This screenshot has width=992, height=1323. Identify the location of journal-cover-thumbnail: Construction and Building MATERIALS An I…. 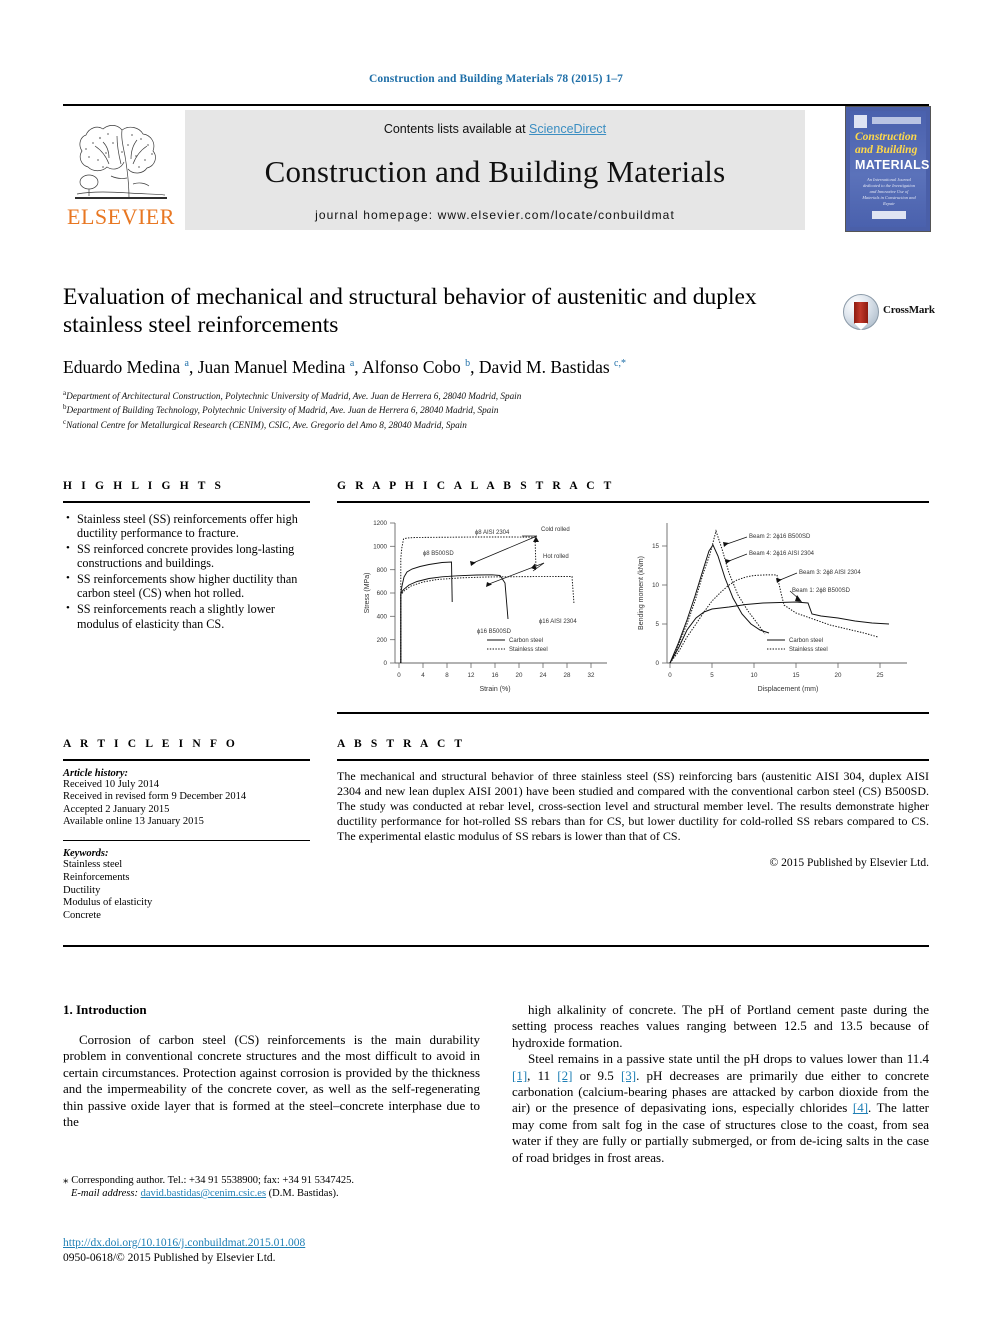
(888, 169).